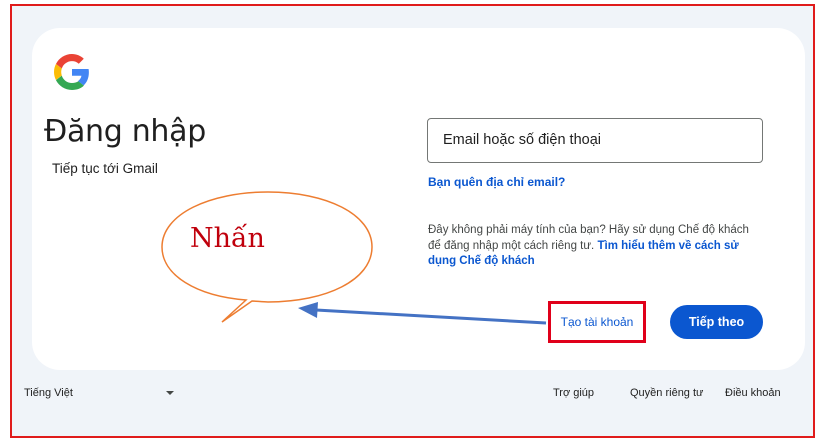  I want to click on annotation-overlay, so click(354, 258).